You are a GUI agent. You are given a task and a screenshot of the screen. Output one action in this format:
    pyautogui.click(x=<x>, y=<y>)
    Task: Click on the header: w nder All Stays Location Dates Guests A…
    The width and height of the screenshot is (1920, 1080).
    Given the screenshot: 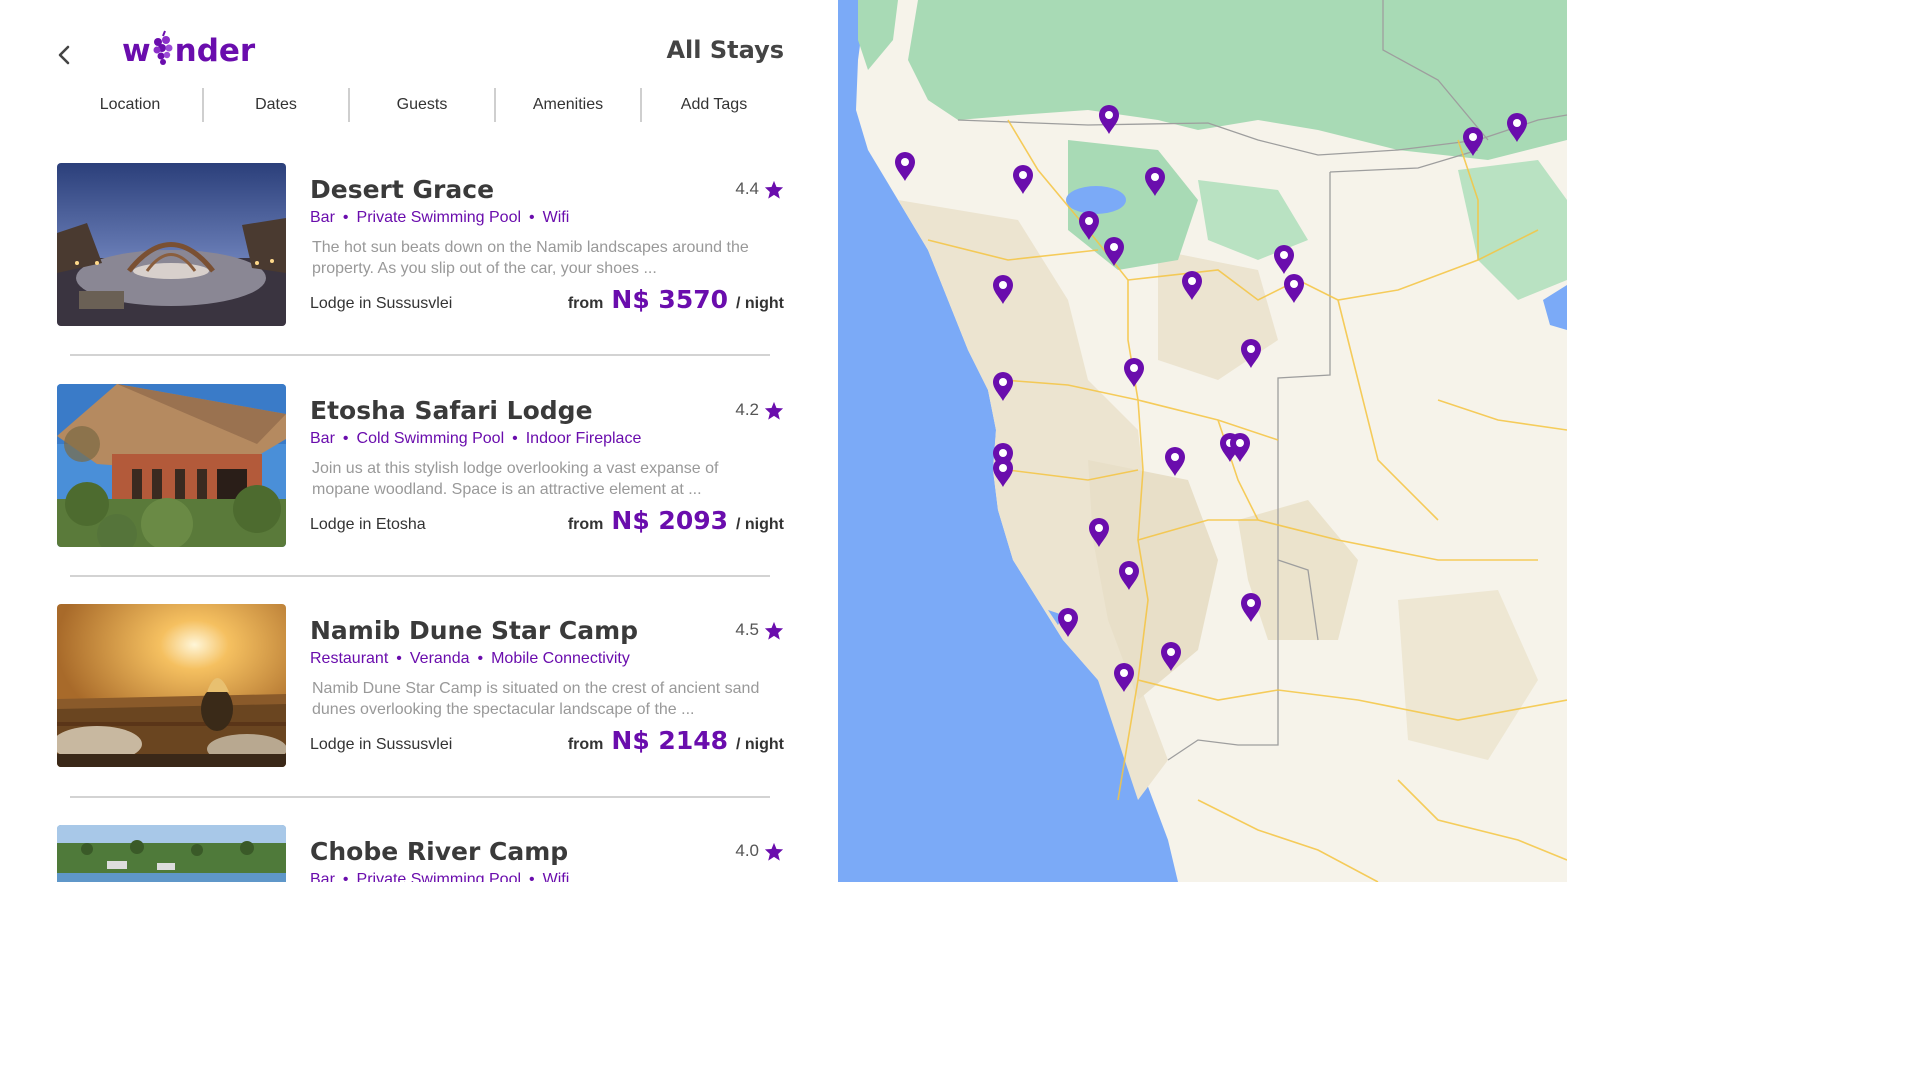 What is the action you would take?
    pyautogui.click(x=419, y=70)
    